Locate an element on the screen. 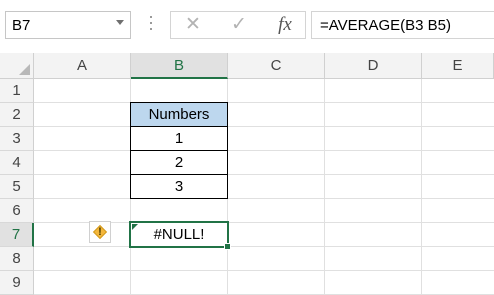  column-header-b: B is located at coordinates (179, 66).